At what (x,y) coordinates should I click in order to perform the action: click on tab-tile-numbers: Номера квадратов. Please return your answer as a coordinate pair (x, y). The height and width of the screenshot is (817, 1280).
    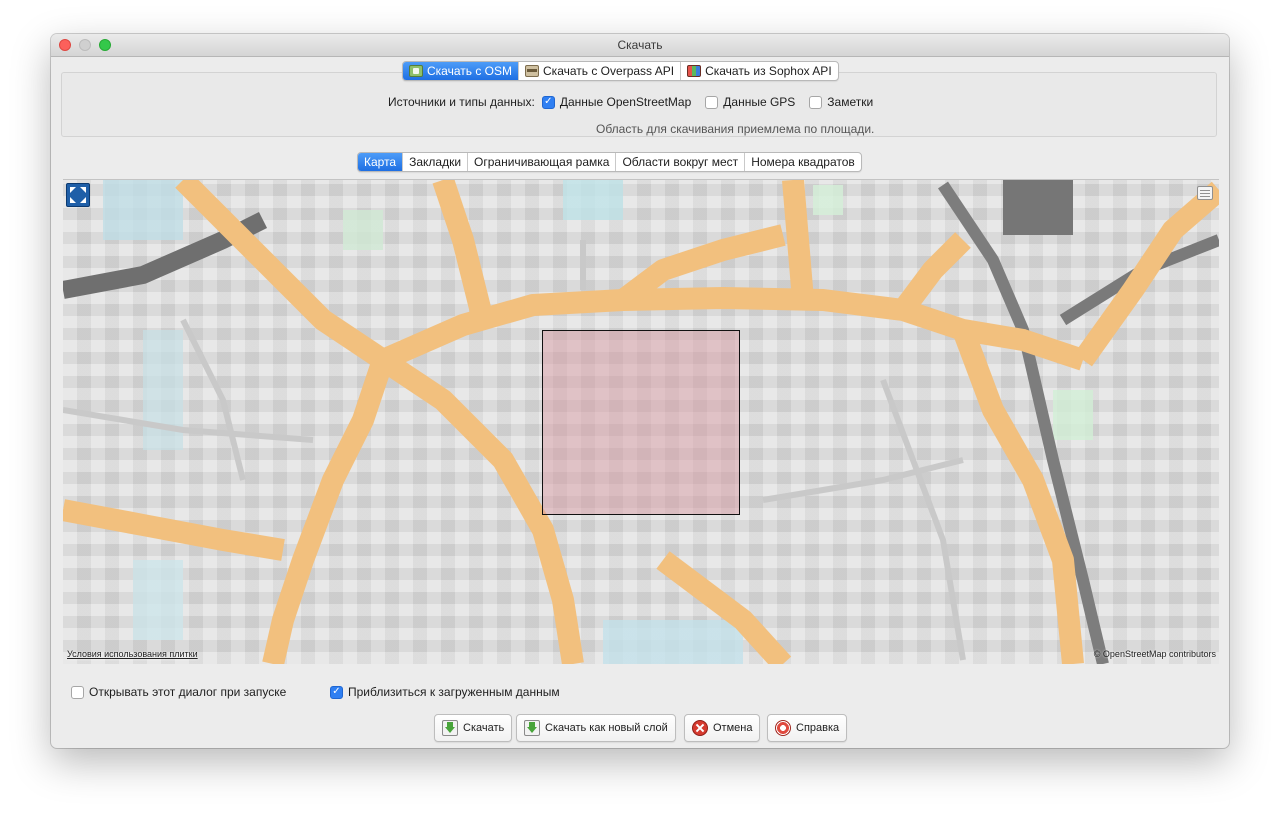
    Looking at the image, I should click on (803, 162).